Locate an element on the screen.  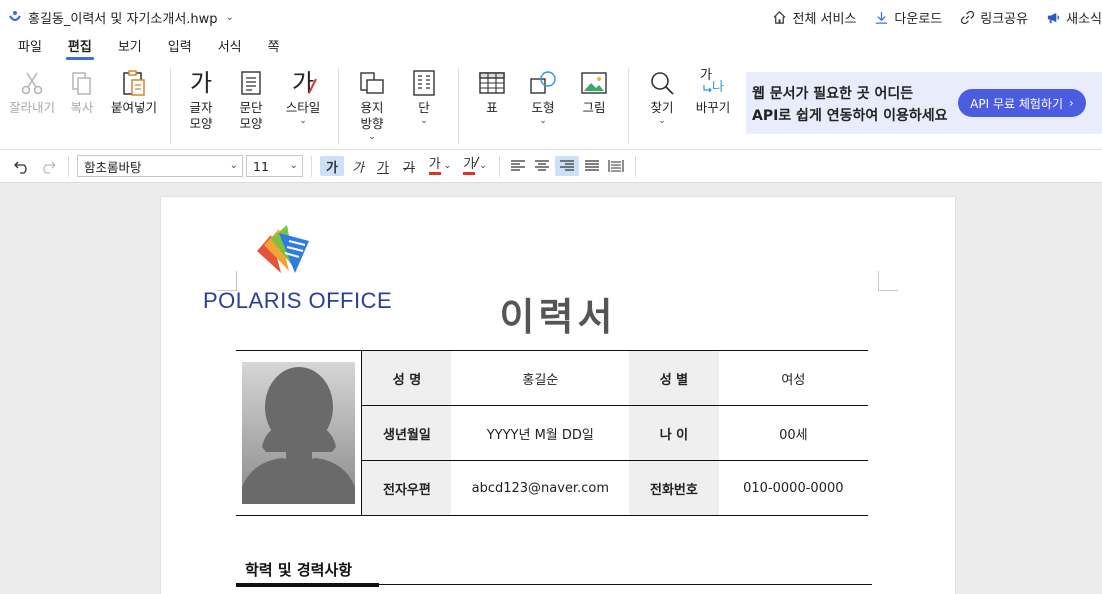
replace-icon-top: 가 is located at coordinates (706, 75).